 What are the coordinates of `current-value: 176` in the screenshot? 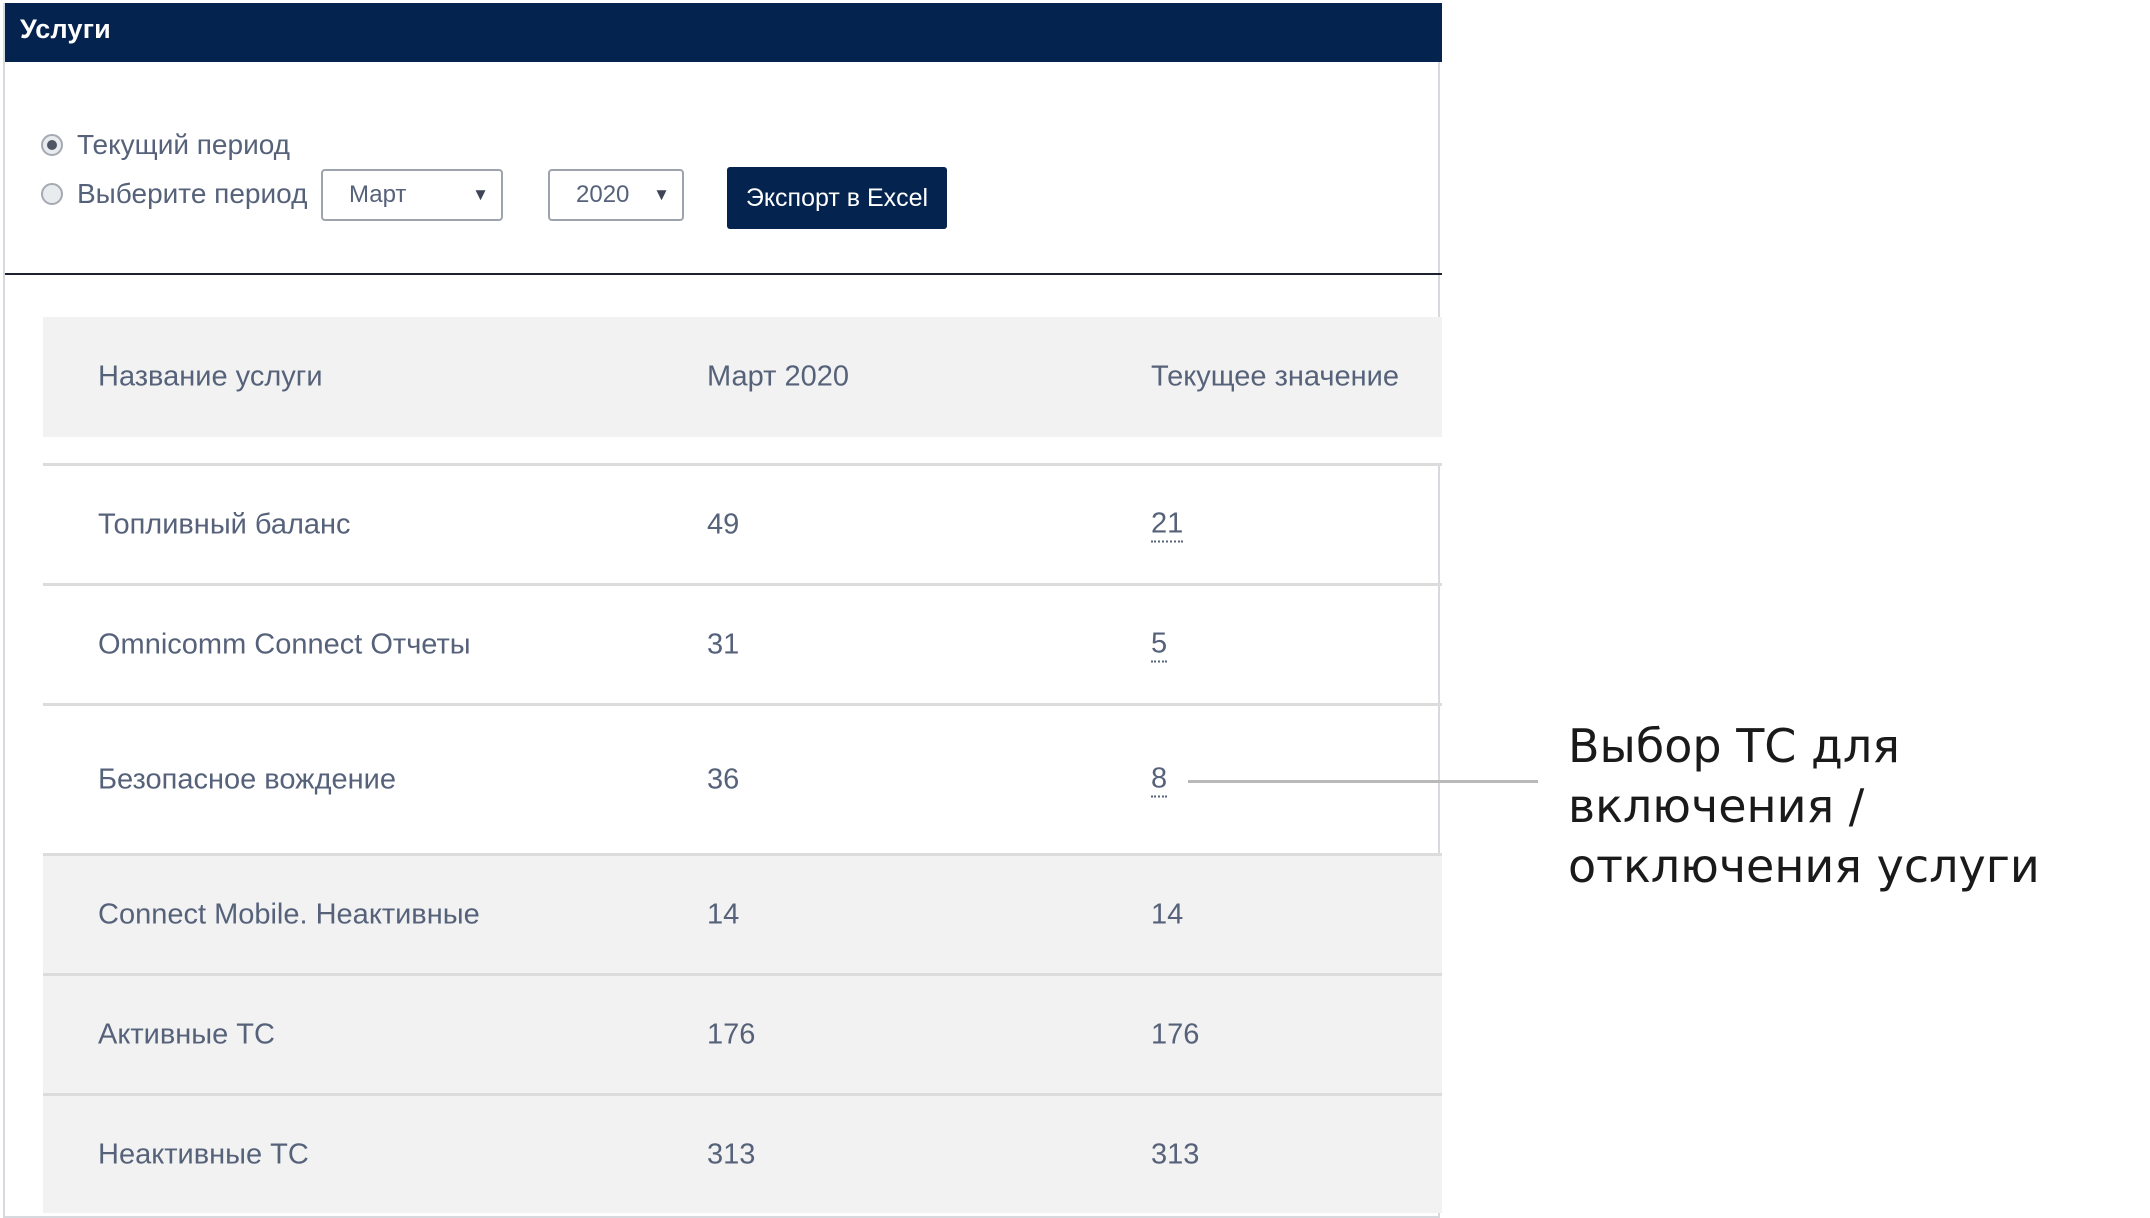 It's located at (1175, 1034).